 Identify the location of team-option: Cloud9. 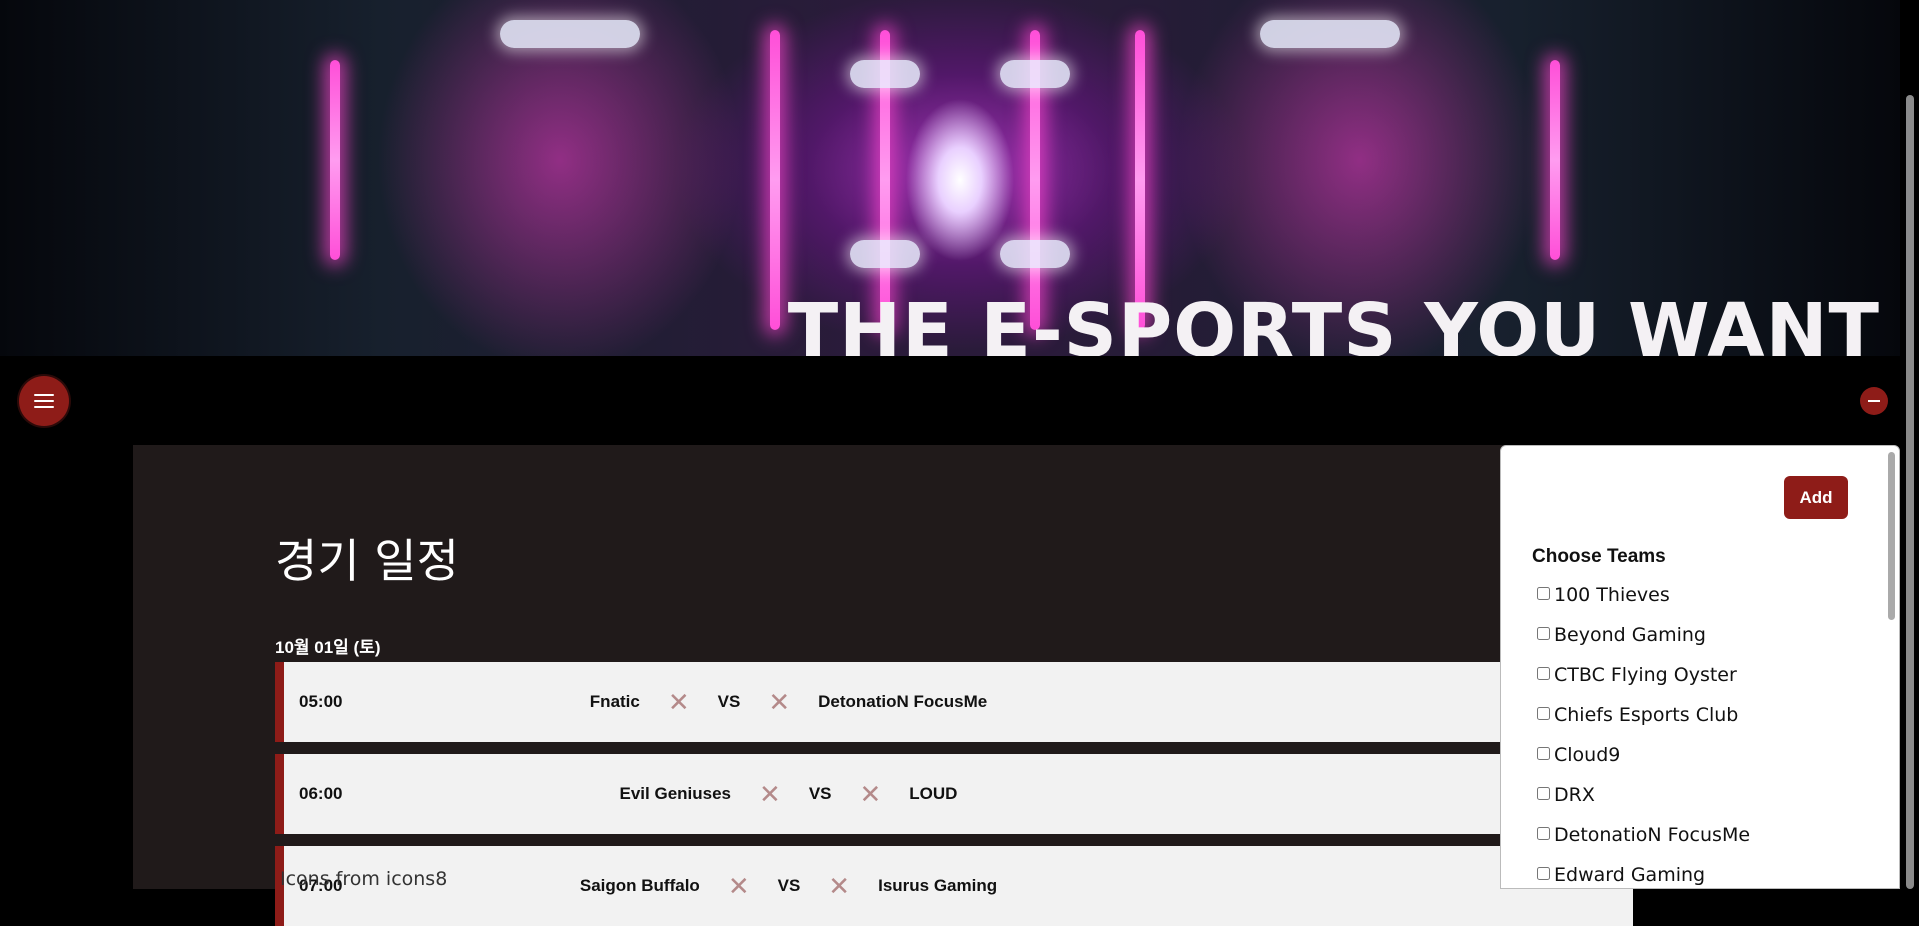
(1643, 764).